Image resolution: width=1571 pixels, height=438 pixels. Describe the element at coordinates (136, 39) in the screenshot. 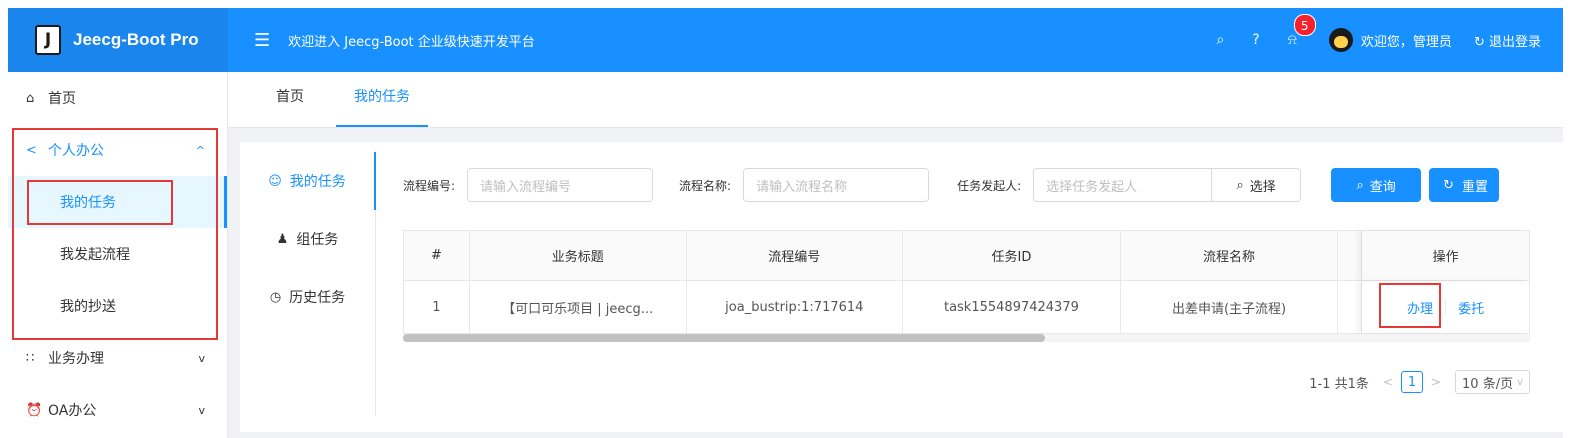

I see `app-title: Jeecg-Boot Pro` at that location.